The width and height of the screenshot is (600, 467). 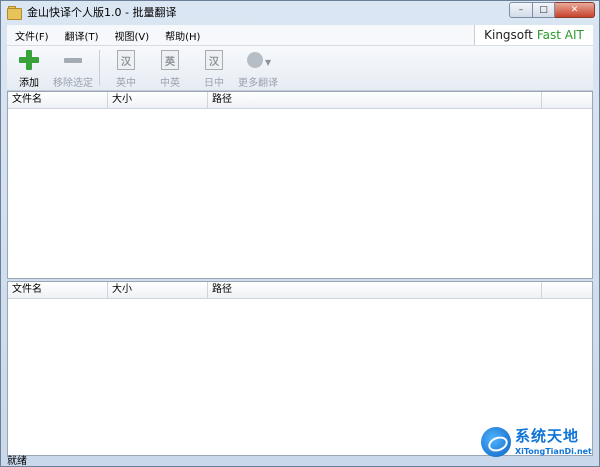 What do you see at coordinates (553, 451) in the screenshot?
I see `watermark-url: XiTongTianDi.net` at bounding box center [553, 451].